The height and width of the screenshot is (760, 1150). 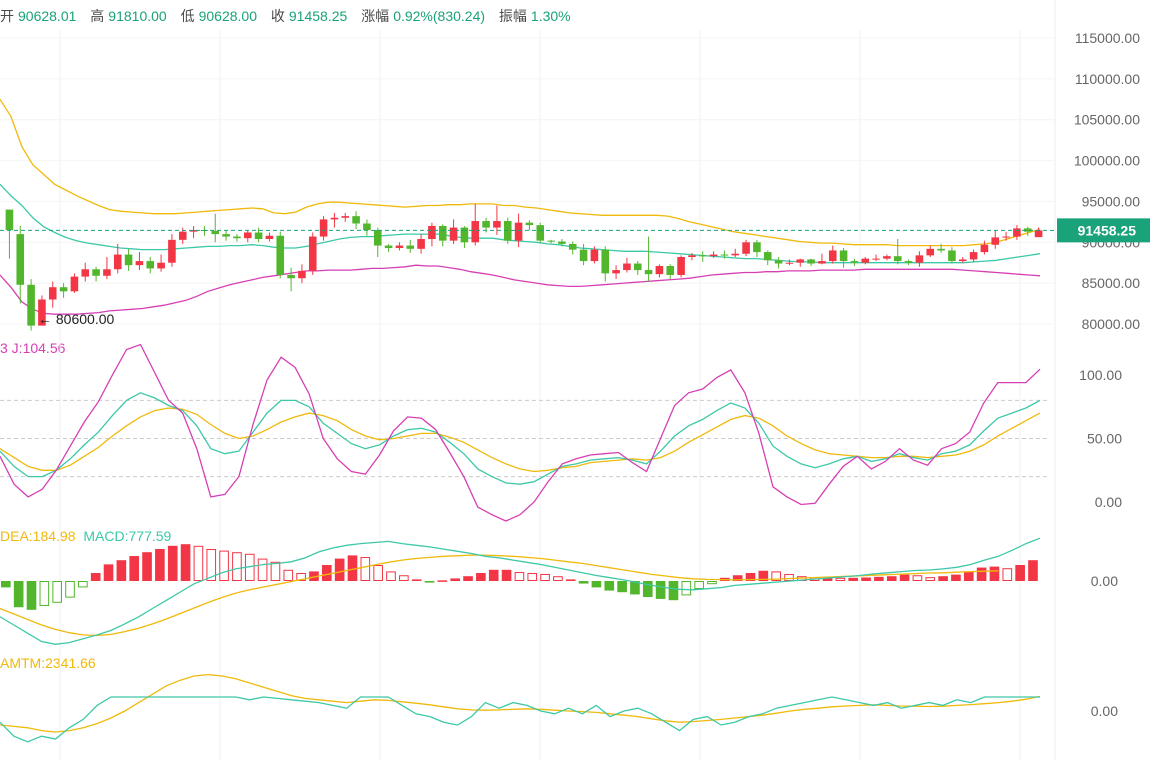 What do you see at coordinates (520, 289) in the screenshot?
I see `bollinger-lower-line` at bounding box center [520, 289].